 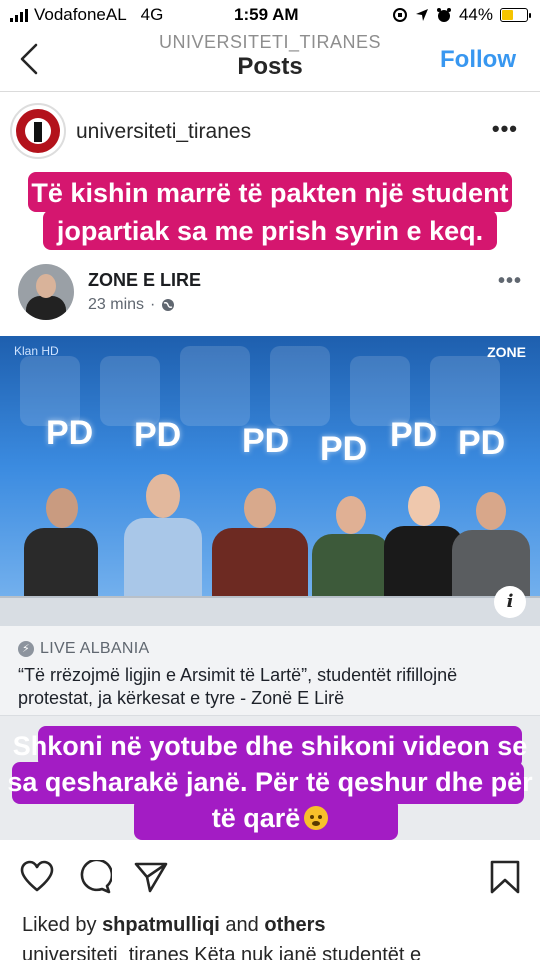 I want to click on profile-avatar, so click(x=38, y=131).